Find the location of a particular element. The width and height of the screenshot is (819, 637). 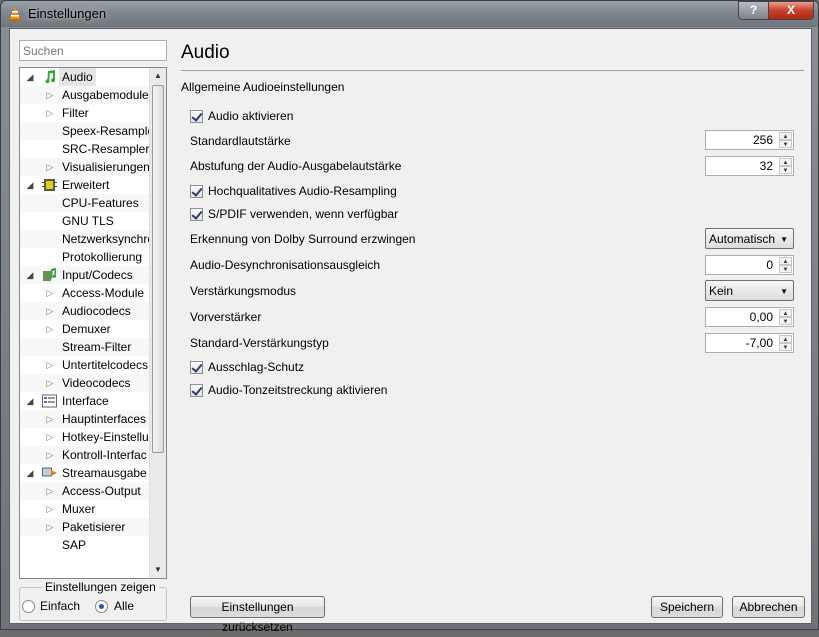

gain-mode-value: Kein is located at coordinates (721, 291).